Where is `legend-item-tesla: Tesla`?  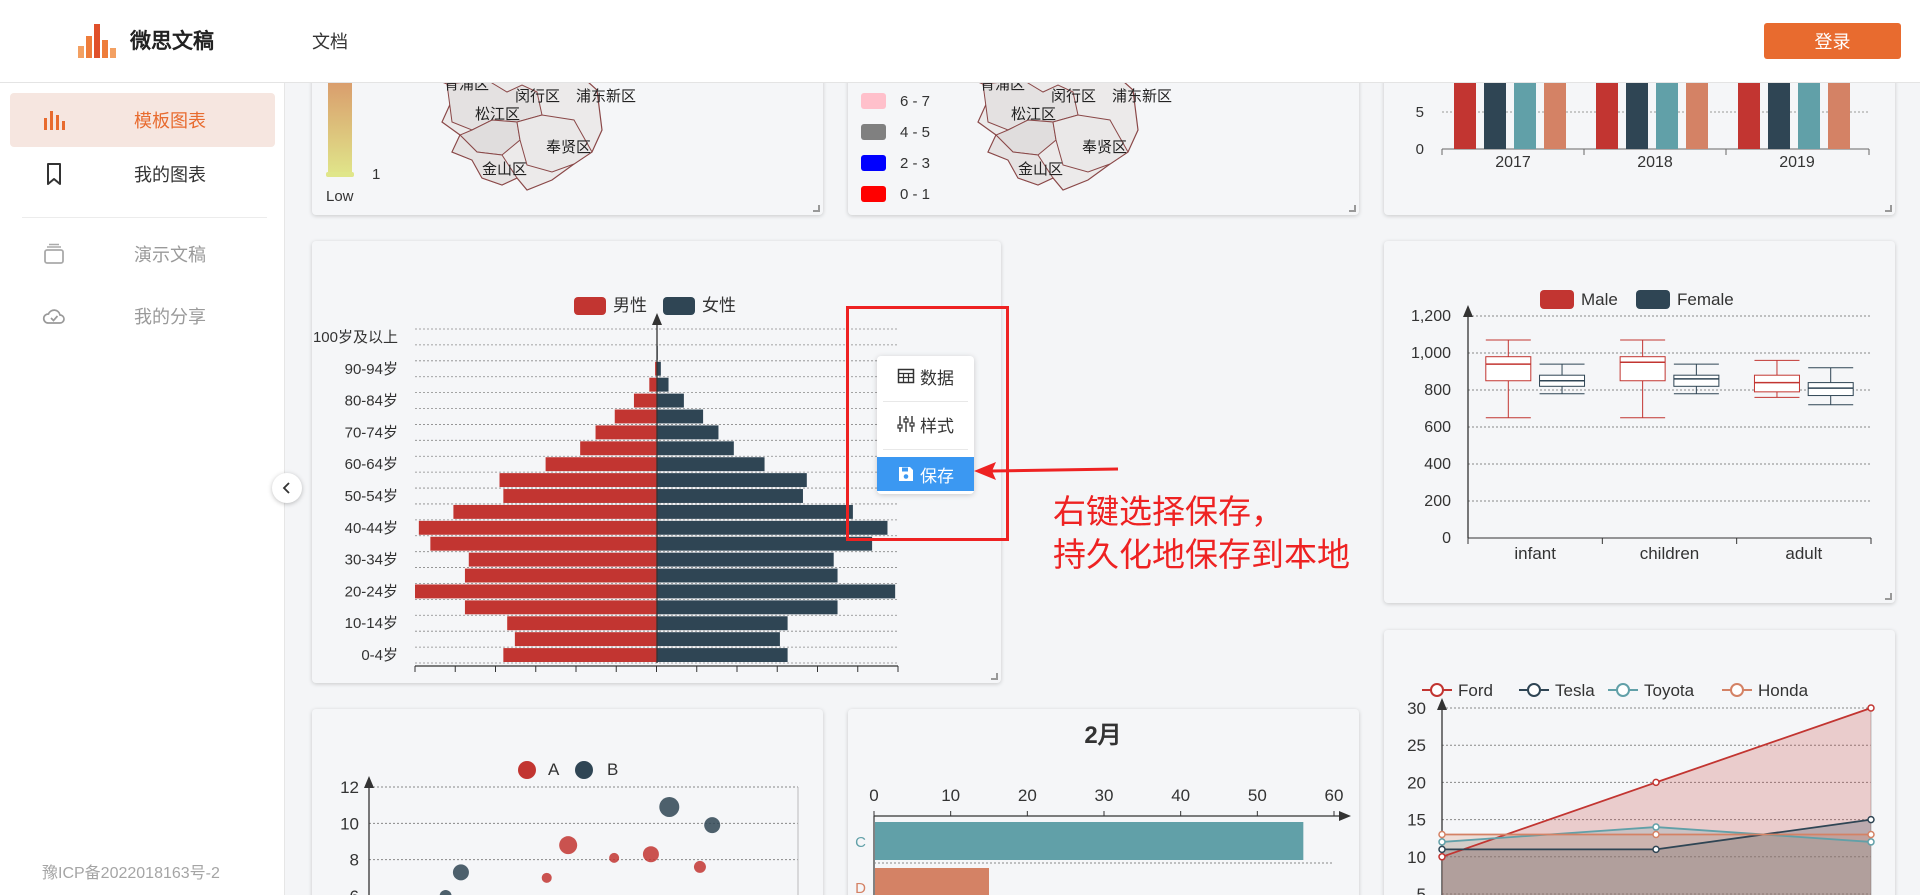
legend-item-tesla: Tesla is located at coordinates (1557, 690).